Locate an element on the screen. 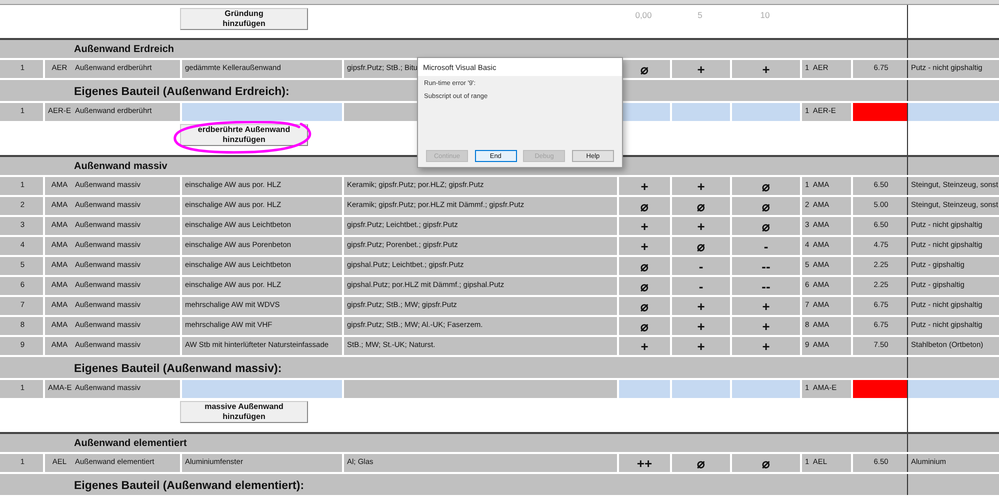 The height and width of the screenshot is (500, 999). add-button: erdberührte Außenwand hinzufügen is located at coordinates (244, 135).